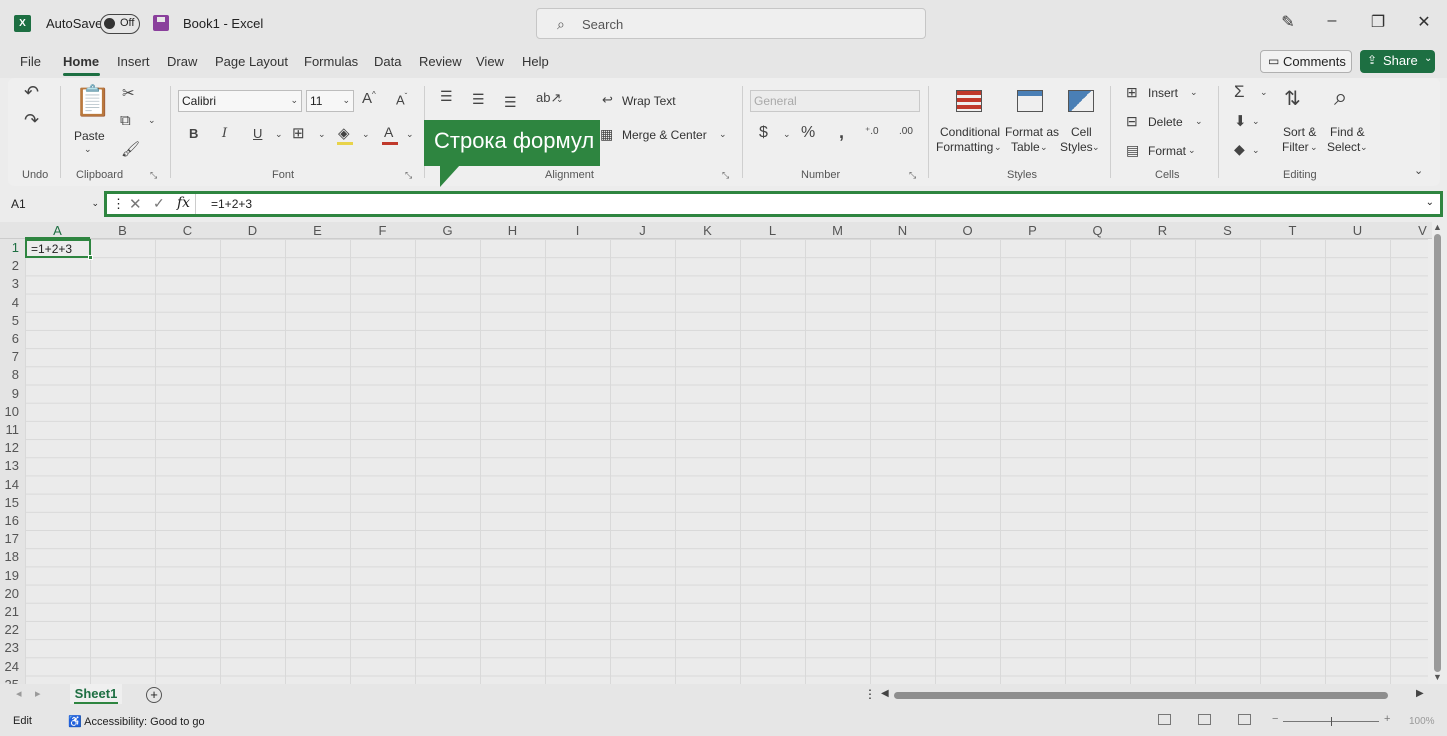  What do you see at coordinates (401, 99) in the screenshot?
I see `decrease-font-icon: Aˇ` at bounding box center [401, 99].